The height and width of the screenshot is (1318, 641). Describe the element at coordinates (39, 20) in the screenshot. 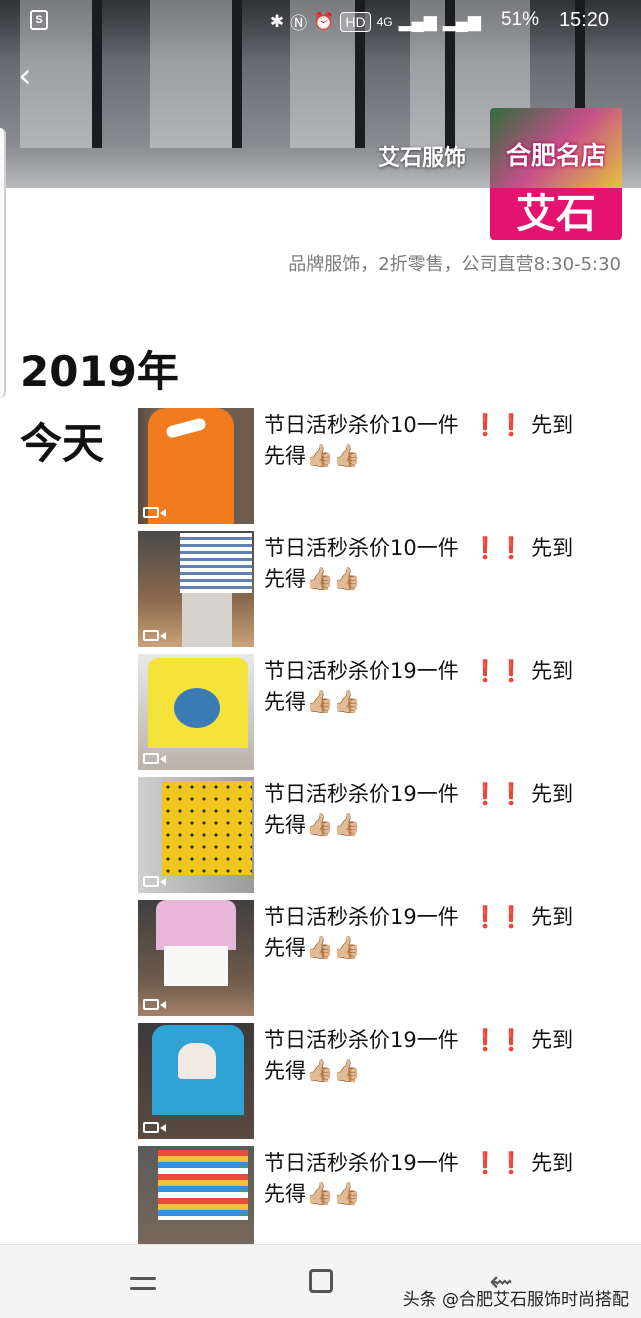

I see `store-notification-icon: S` at that location.